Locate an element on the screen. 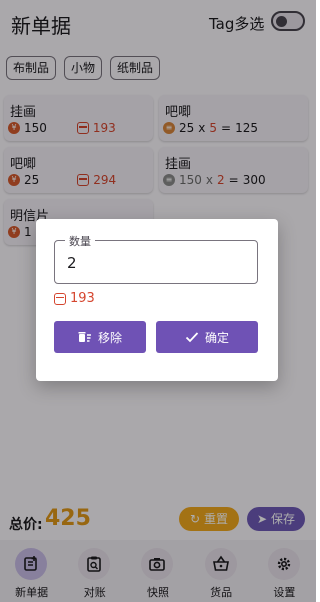 This screenshot has width=320, height=602. quantity-field: 数量 is located at coordinates (156, 258).